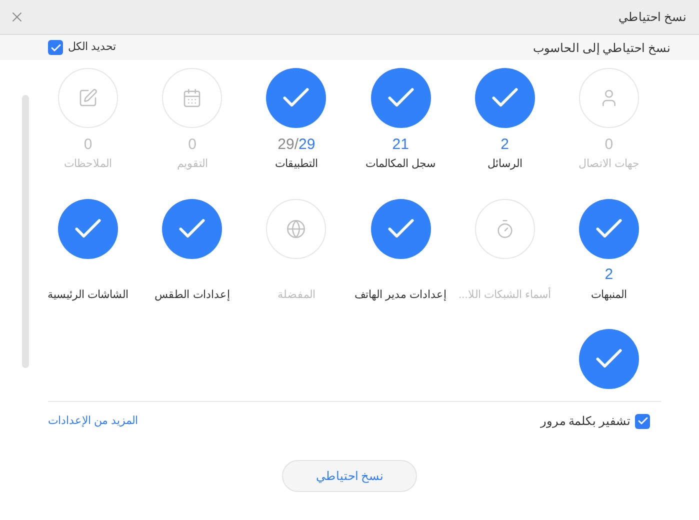  What do you see at coordinates (88, 98) in the screenshot?
I see `note-edit-icon` at bounding box center [88, 98].